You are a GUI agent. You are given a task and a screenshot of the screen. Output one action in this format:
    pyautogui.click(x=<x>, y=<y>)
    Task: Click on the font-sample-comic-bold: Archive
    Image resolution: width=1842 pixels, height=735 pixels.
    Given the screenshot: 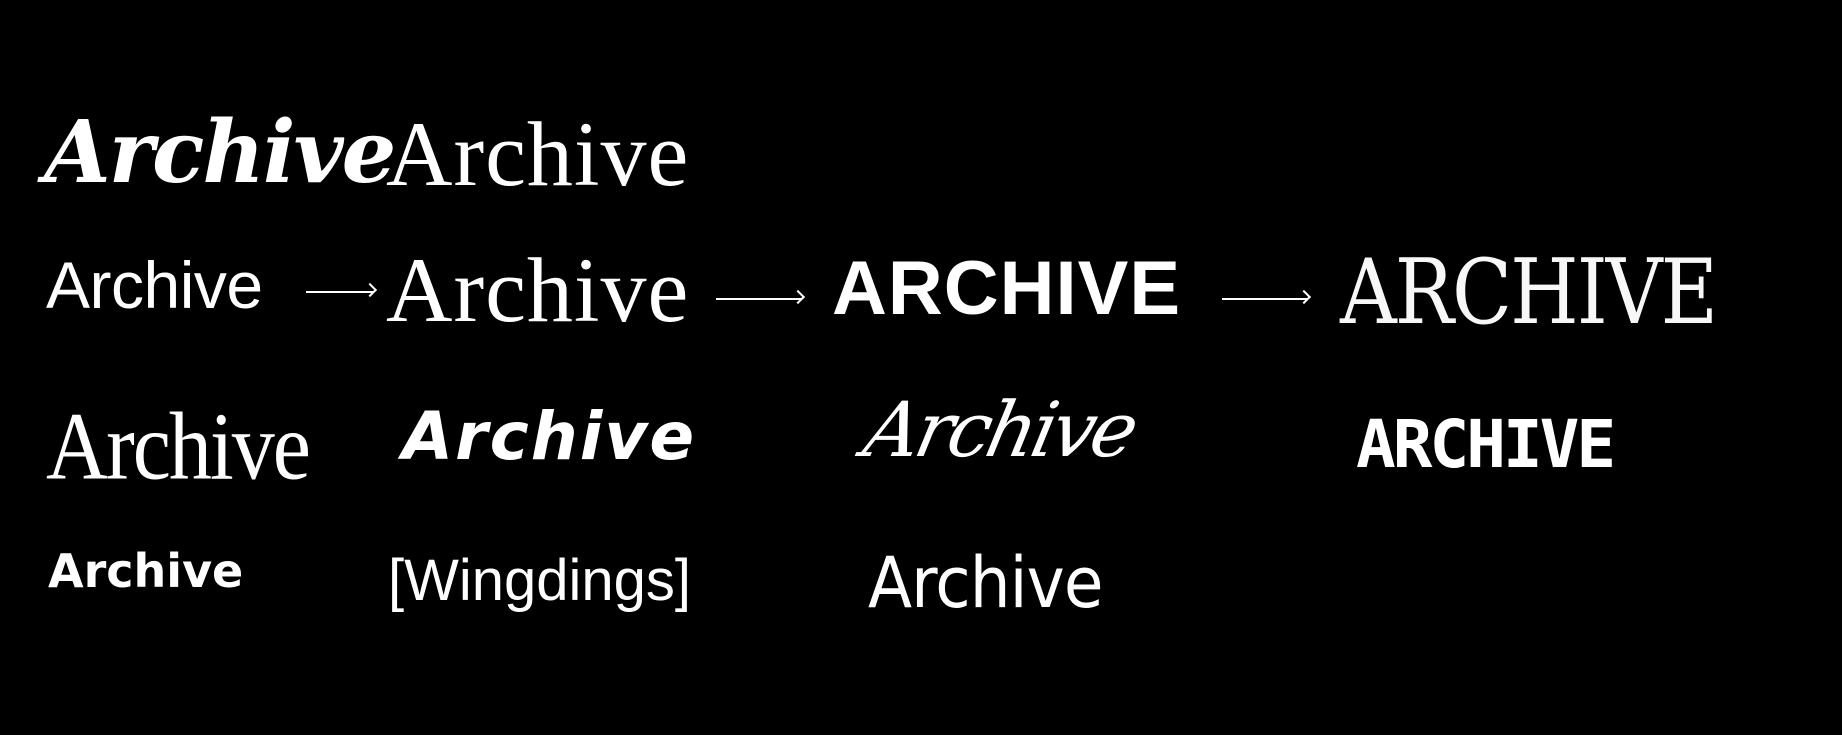 What is the action you would take?
    pyautogui.click(x=549, y=436)
    